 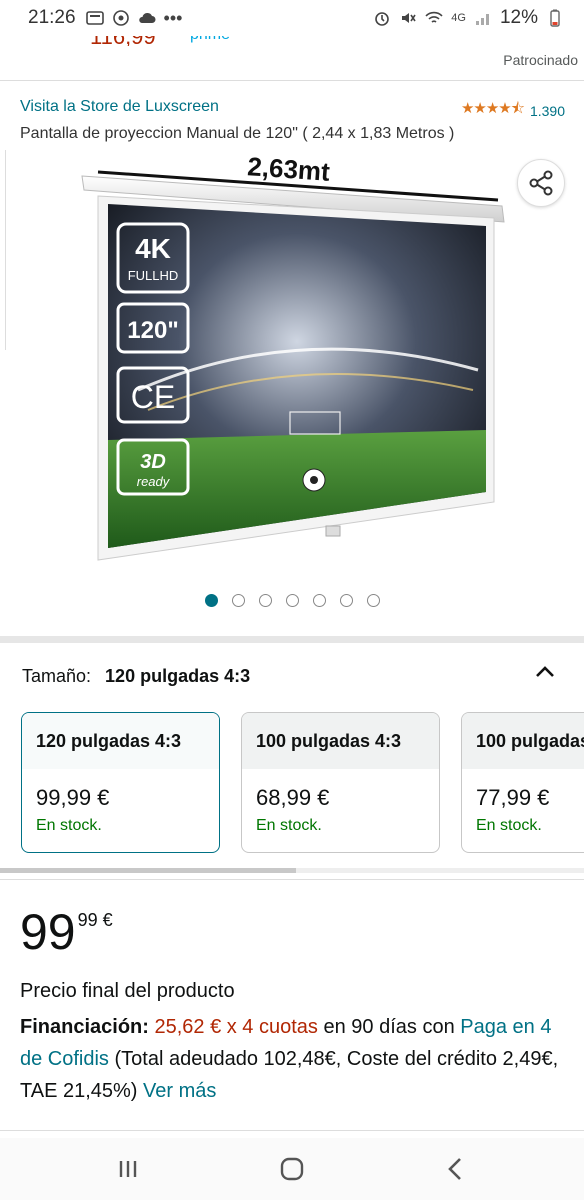 What do you see at coordinates (210, 40) in the screenshot?
I see `previous-item-prime: prime` at bounding box center [210, 40].